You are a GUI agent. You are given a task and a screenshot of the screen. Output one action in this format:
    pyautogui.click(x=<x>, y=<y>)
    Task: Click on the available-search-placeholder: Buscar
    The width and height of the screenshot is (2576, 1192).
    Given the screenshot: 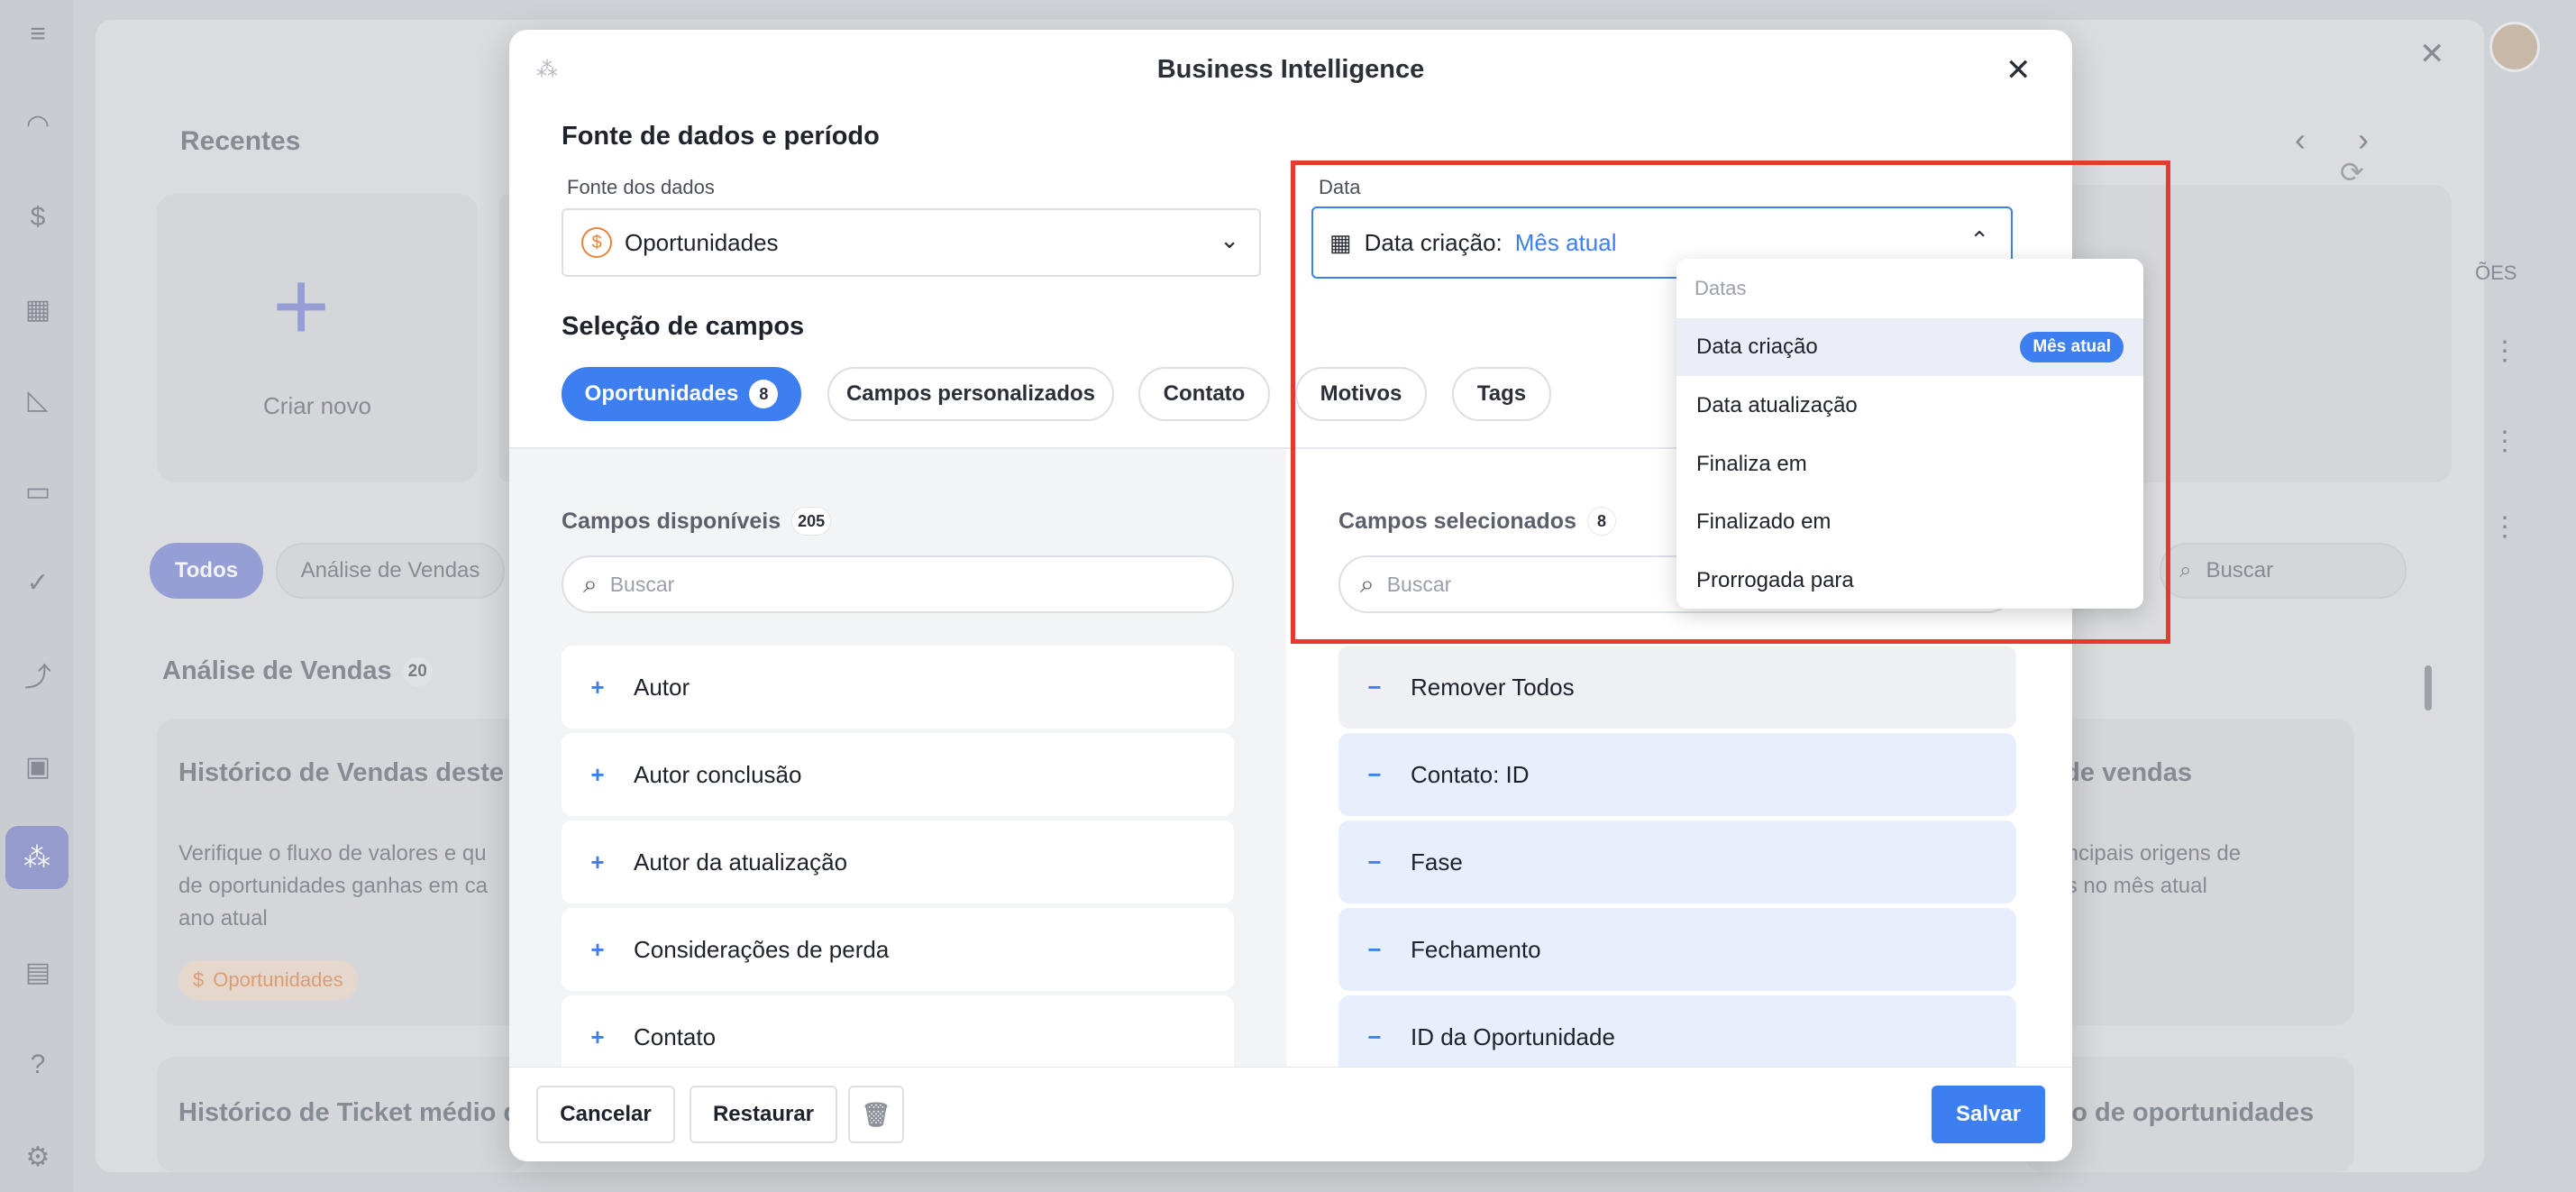 What is the action you would take?
    pyautogui.click(x=642, y=584)
    